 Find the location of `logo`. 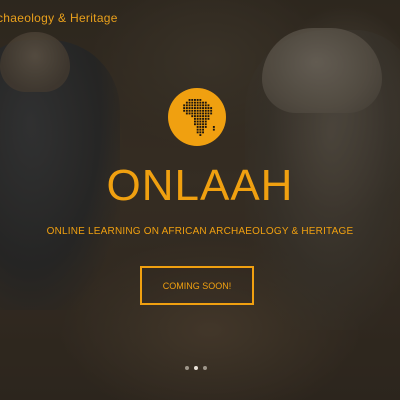

logo is located at coordinates (197, 117).